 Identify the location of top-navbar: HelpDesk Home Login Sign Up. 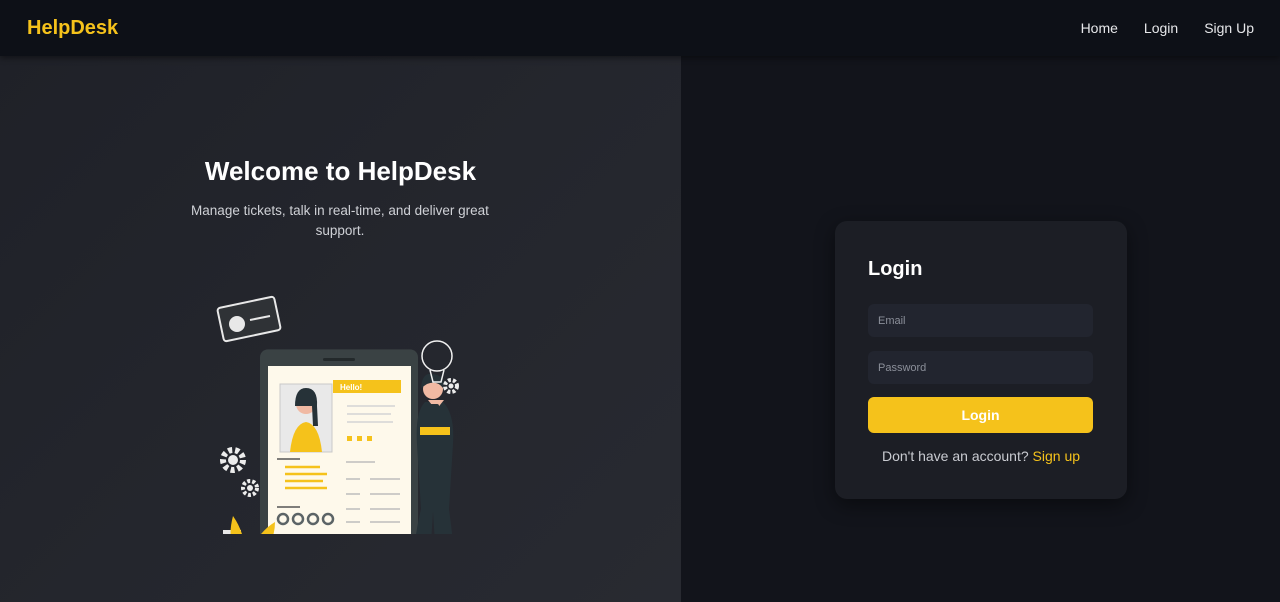
(640, 28).